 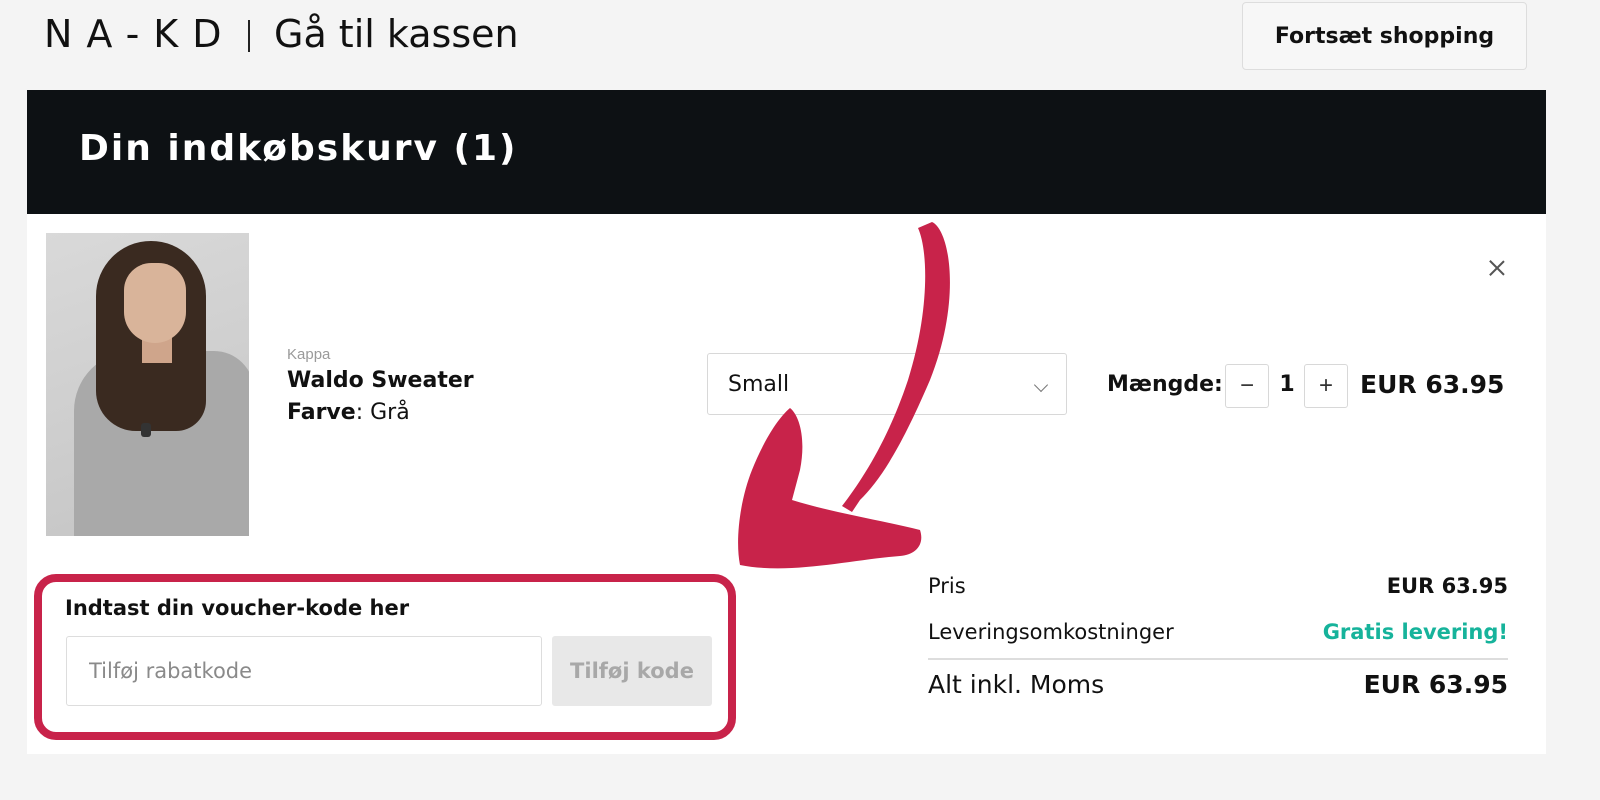 What do you see at coordinates (396, 34) in the screenshot?
I see `page-title: Gå til kassen` at bounding box center [396, 34].